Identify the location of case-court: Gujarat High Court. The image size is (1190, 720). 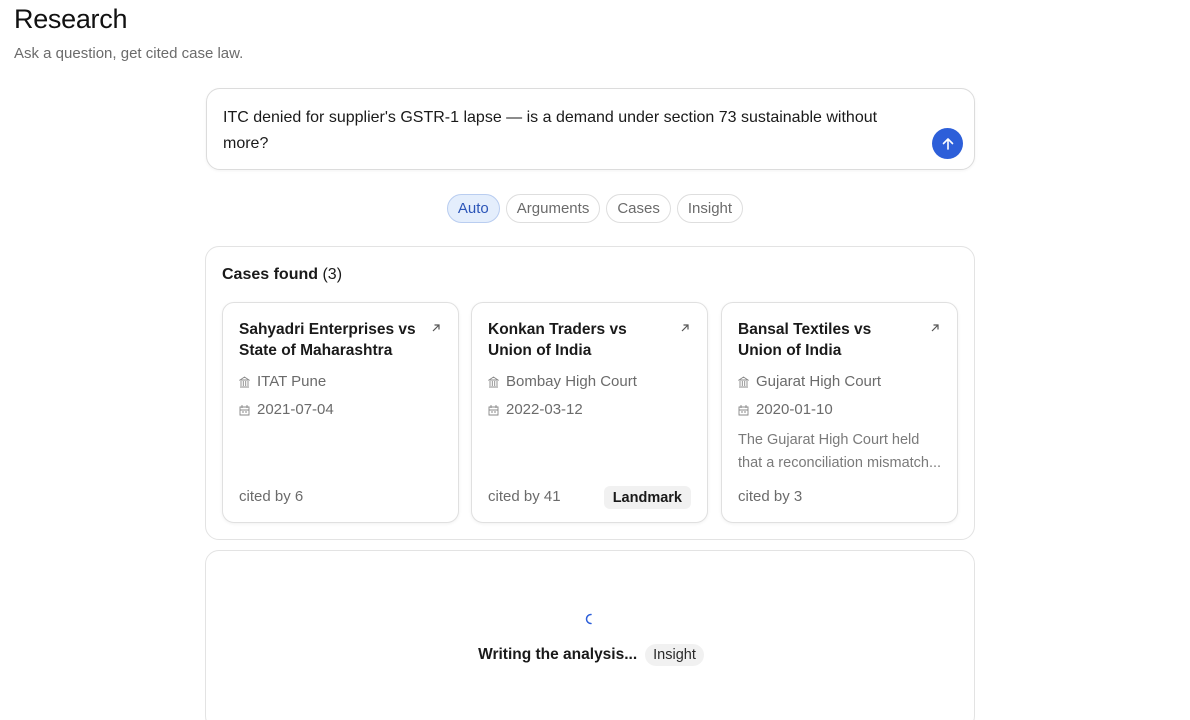
(809, 381).